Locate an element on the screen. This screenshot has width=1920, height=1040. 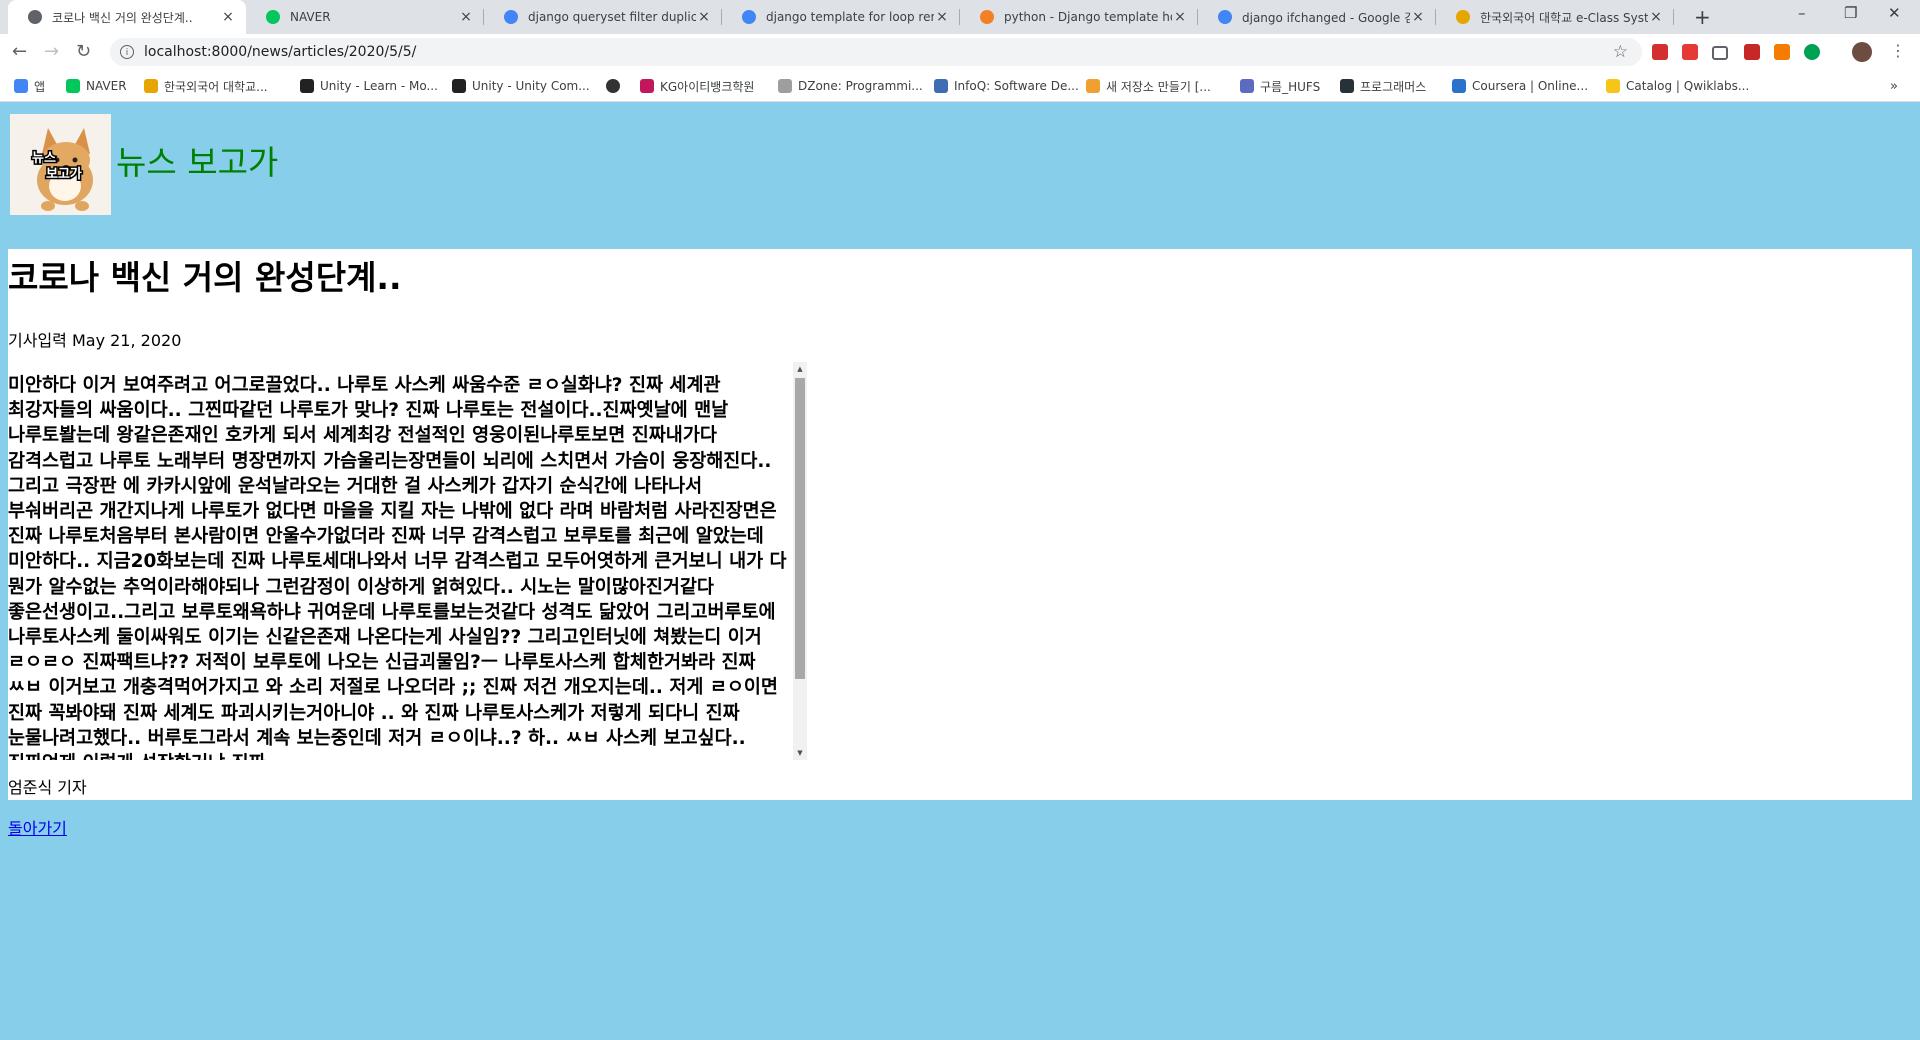
forward-arrow-icon: → is located at coordinates (51, 51).